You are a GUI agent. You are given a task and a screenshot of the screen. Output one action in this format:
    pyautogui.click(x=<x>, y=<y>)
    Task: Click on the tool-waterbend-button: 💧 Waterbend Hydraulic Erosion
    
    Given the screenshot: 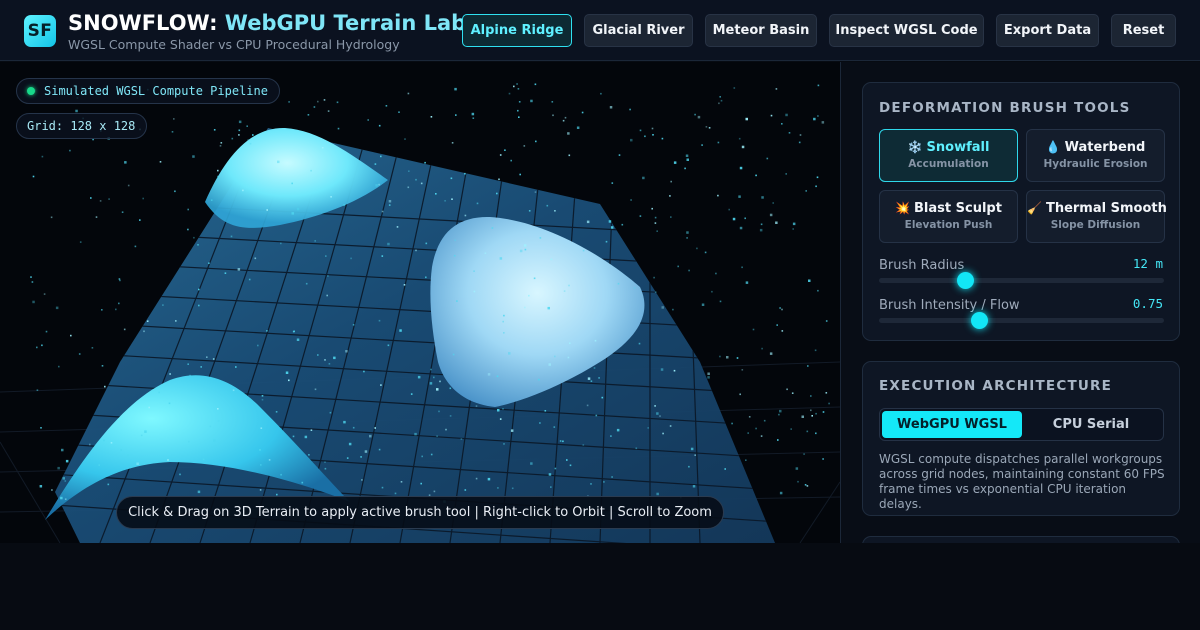 What is the action you would take?
    pyautogui.click(x=1095, y=155)
    